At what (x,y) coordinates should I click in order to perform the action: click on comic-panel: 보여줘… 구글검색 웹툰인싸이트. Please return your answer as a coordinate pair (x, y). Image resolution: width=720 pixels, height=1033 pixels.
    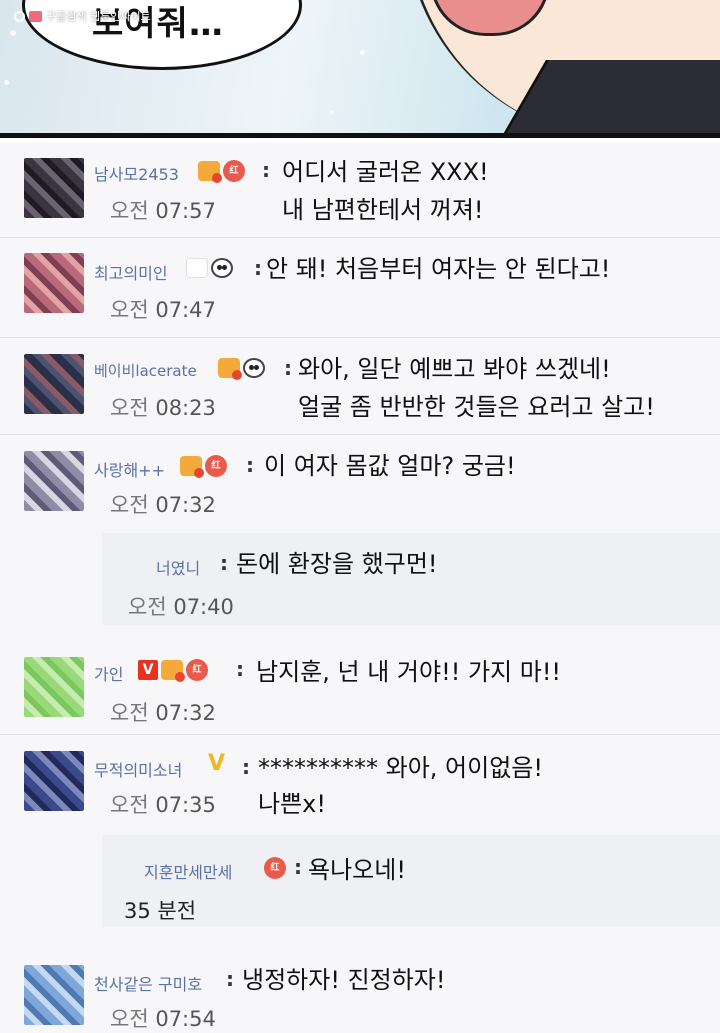
    Looking at the image, I should click on (360, 69).